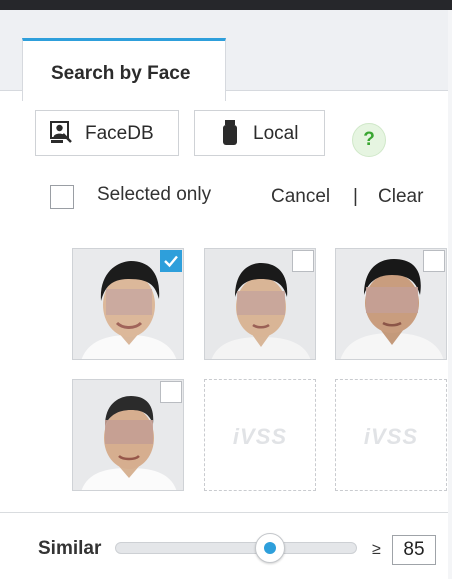  Describe the element at coordinates (414, 550) in the screenshot. I see `similarity-value-input: 85` at that location.